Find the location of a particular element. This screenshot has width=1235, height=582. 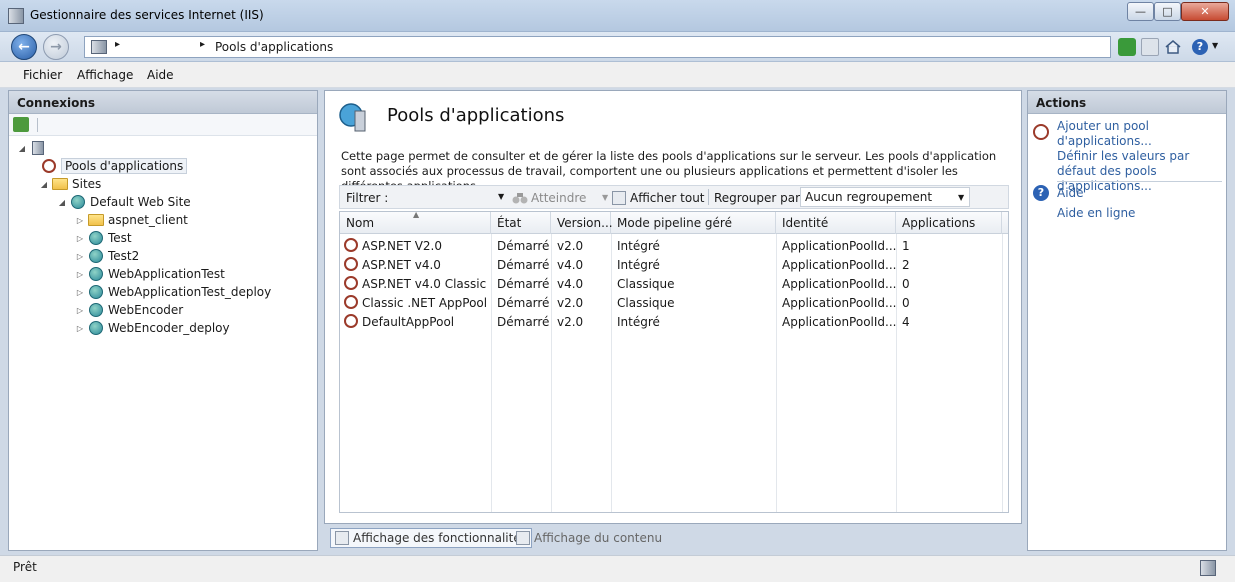

cell-name: Classic .NET AppPool is located at coordinates (425, 303).